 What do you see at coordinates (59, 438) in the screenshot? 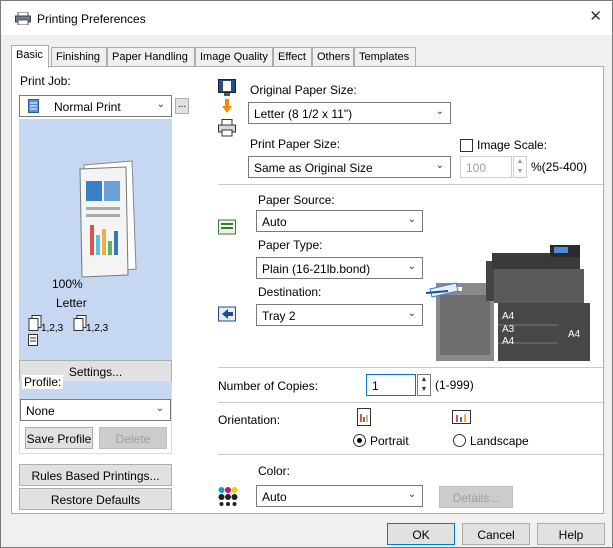
I see `save-profile-button: Save Profile` at bounding box center [59, 438].